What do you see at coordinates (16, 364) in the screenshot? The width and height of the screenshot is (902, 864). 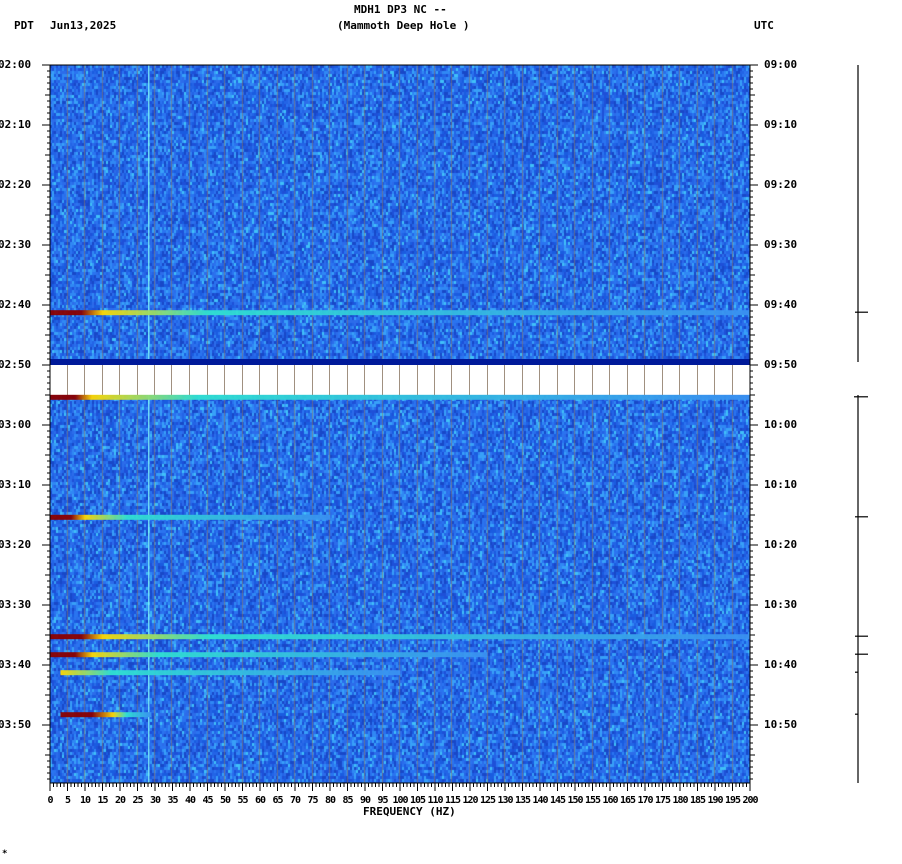 I see `left-time-label: 02:50` at bounding box center [16, 364].